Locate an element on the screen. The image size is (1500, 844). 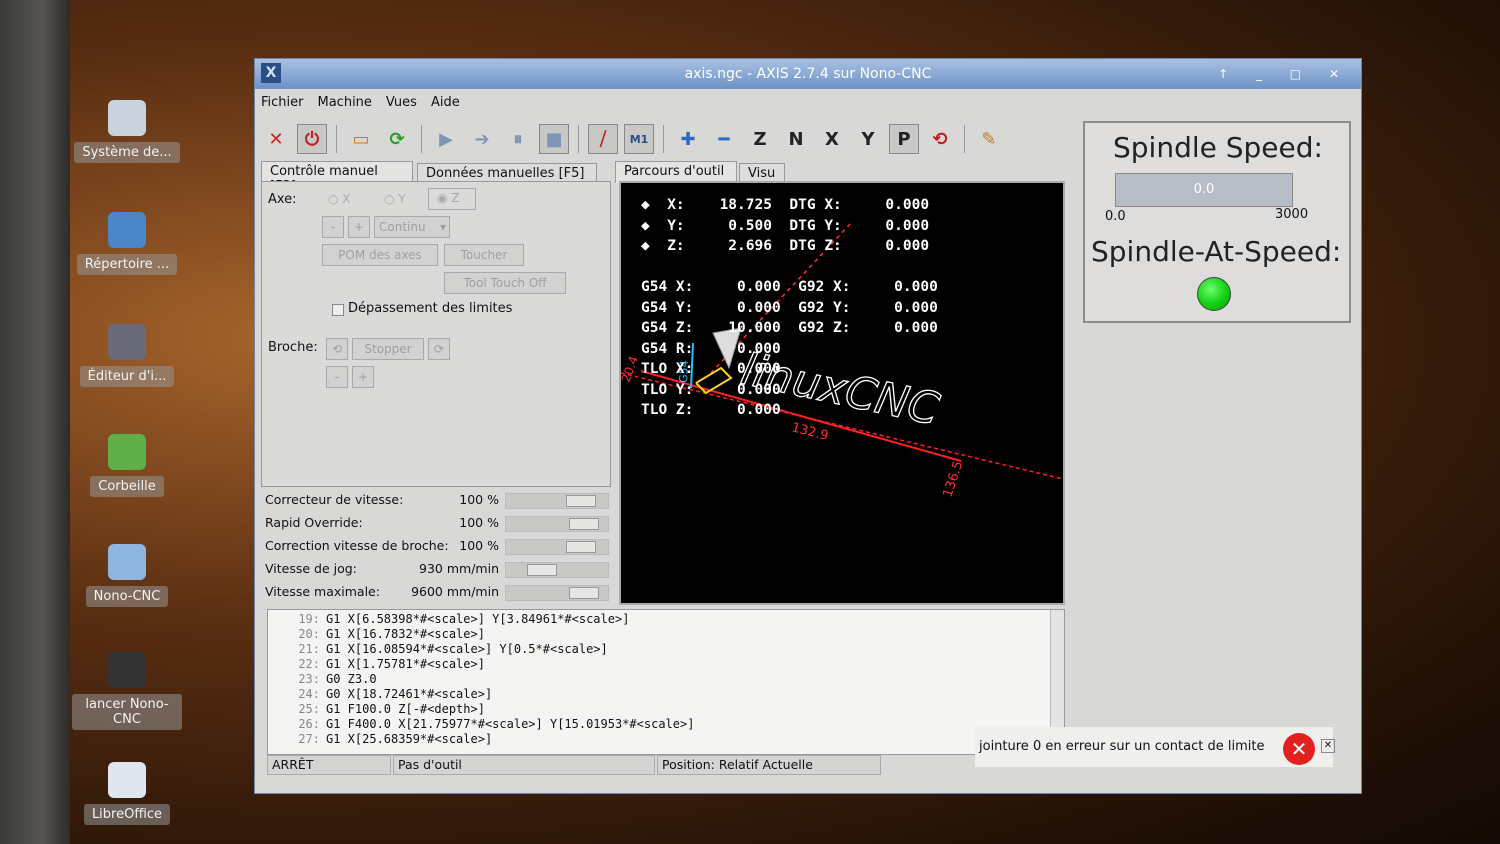
spindle-slower-button: - is located at coordinates (337, 377).